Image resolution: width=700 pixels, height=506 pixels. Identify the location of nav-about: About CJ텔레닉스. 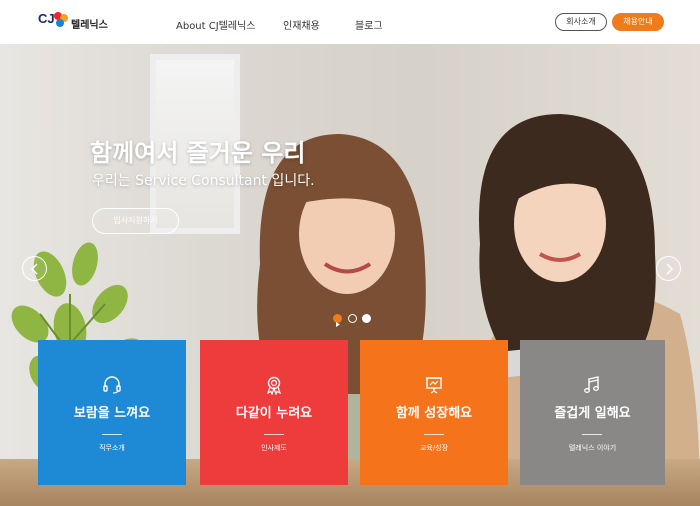
(215, 24).